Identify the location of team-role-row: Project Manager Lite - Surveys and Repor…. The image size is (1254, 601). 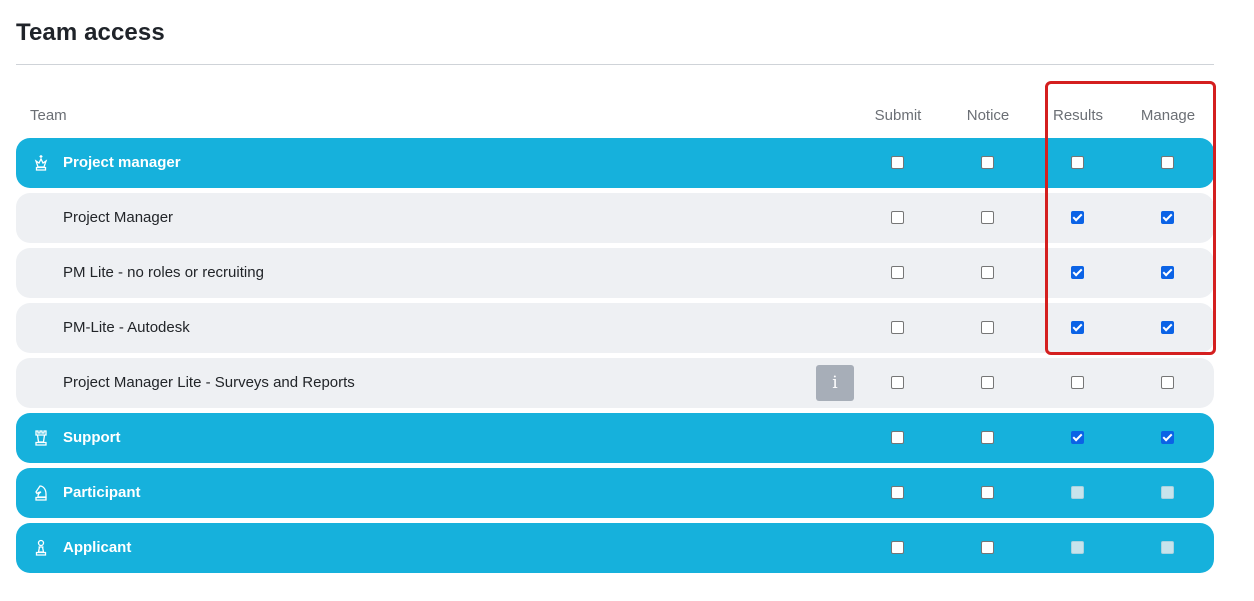
(615, 383).